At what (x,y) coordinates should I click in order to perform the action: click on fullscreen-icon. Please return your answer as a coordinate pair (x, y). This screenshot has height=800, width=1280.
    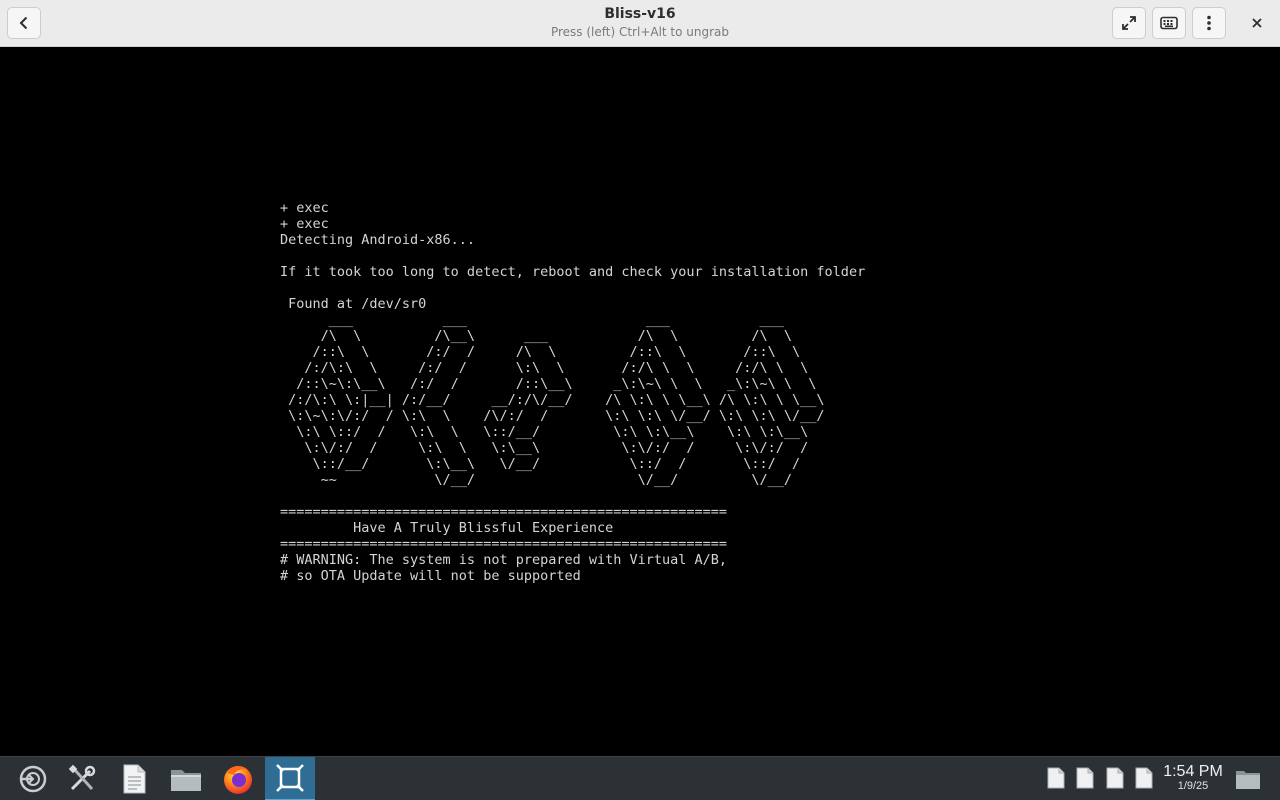
    Looking at the image, I should click on (1129, 23).